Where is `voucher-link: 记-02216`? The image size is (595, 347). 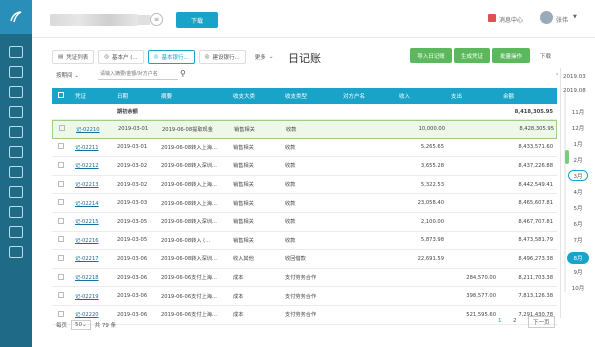
voucher-link: 记-02216 is located at coordinates (87, 241).